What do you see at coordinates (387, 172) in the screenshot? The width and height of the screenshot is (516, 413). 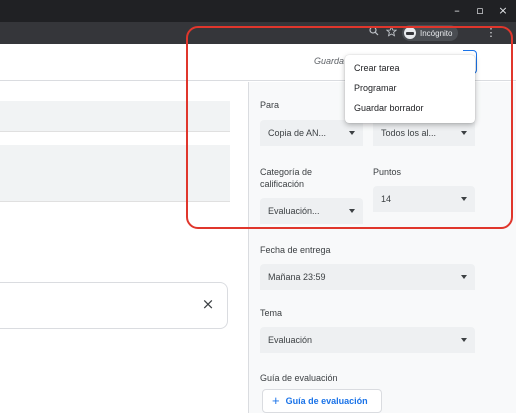 I see `points-label: Puntos` at bounding box center [387, 172].